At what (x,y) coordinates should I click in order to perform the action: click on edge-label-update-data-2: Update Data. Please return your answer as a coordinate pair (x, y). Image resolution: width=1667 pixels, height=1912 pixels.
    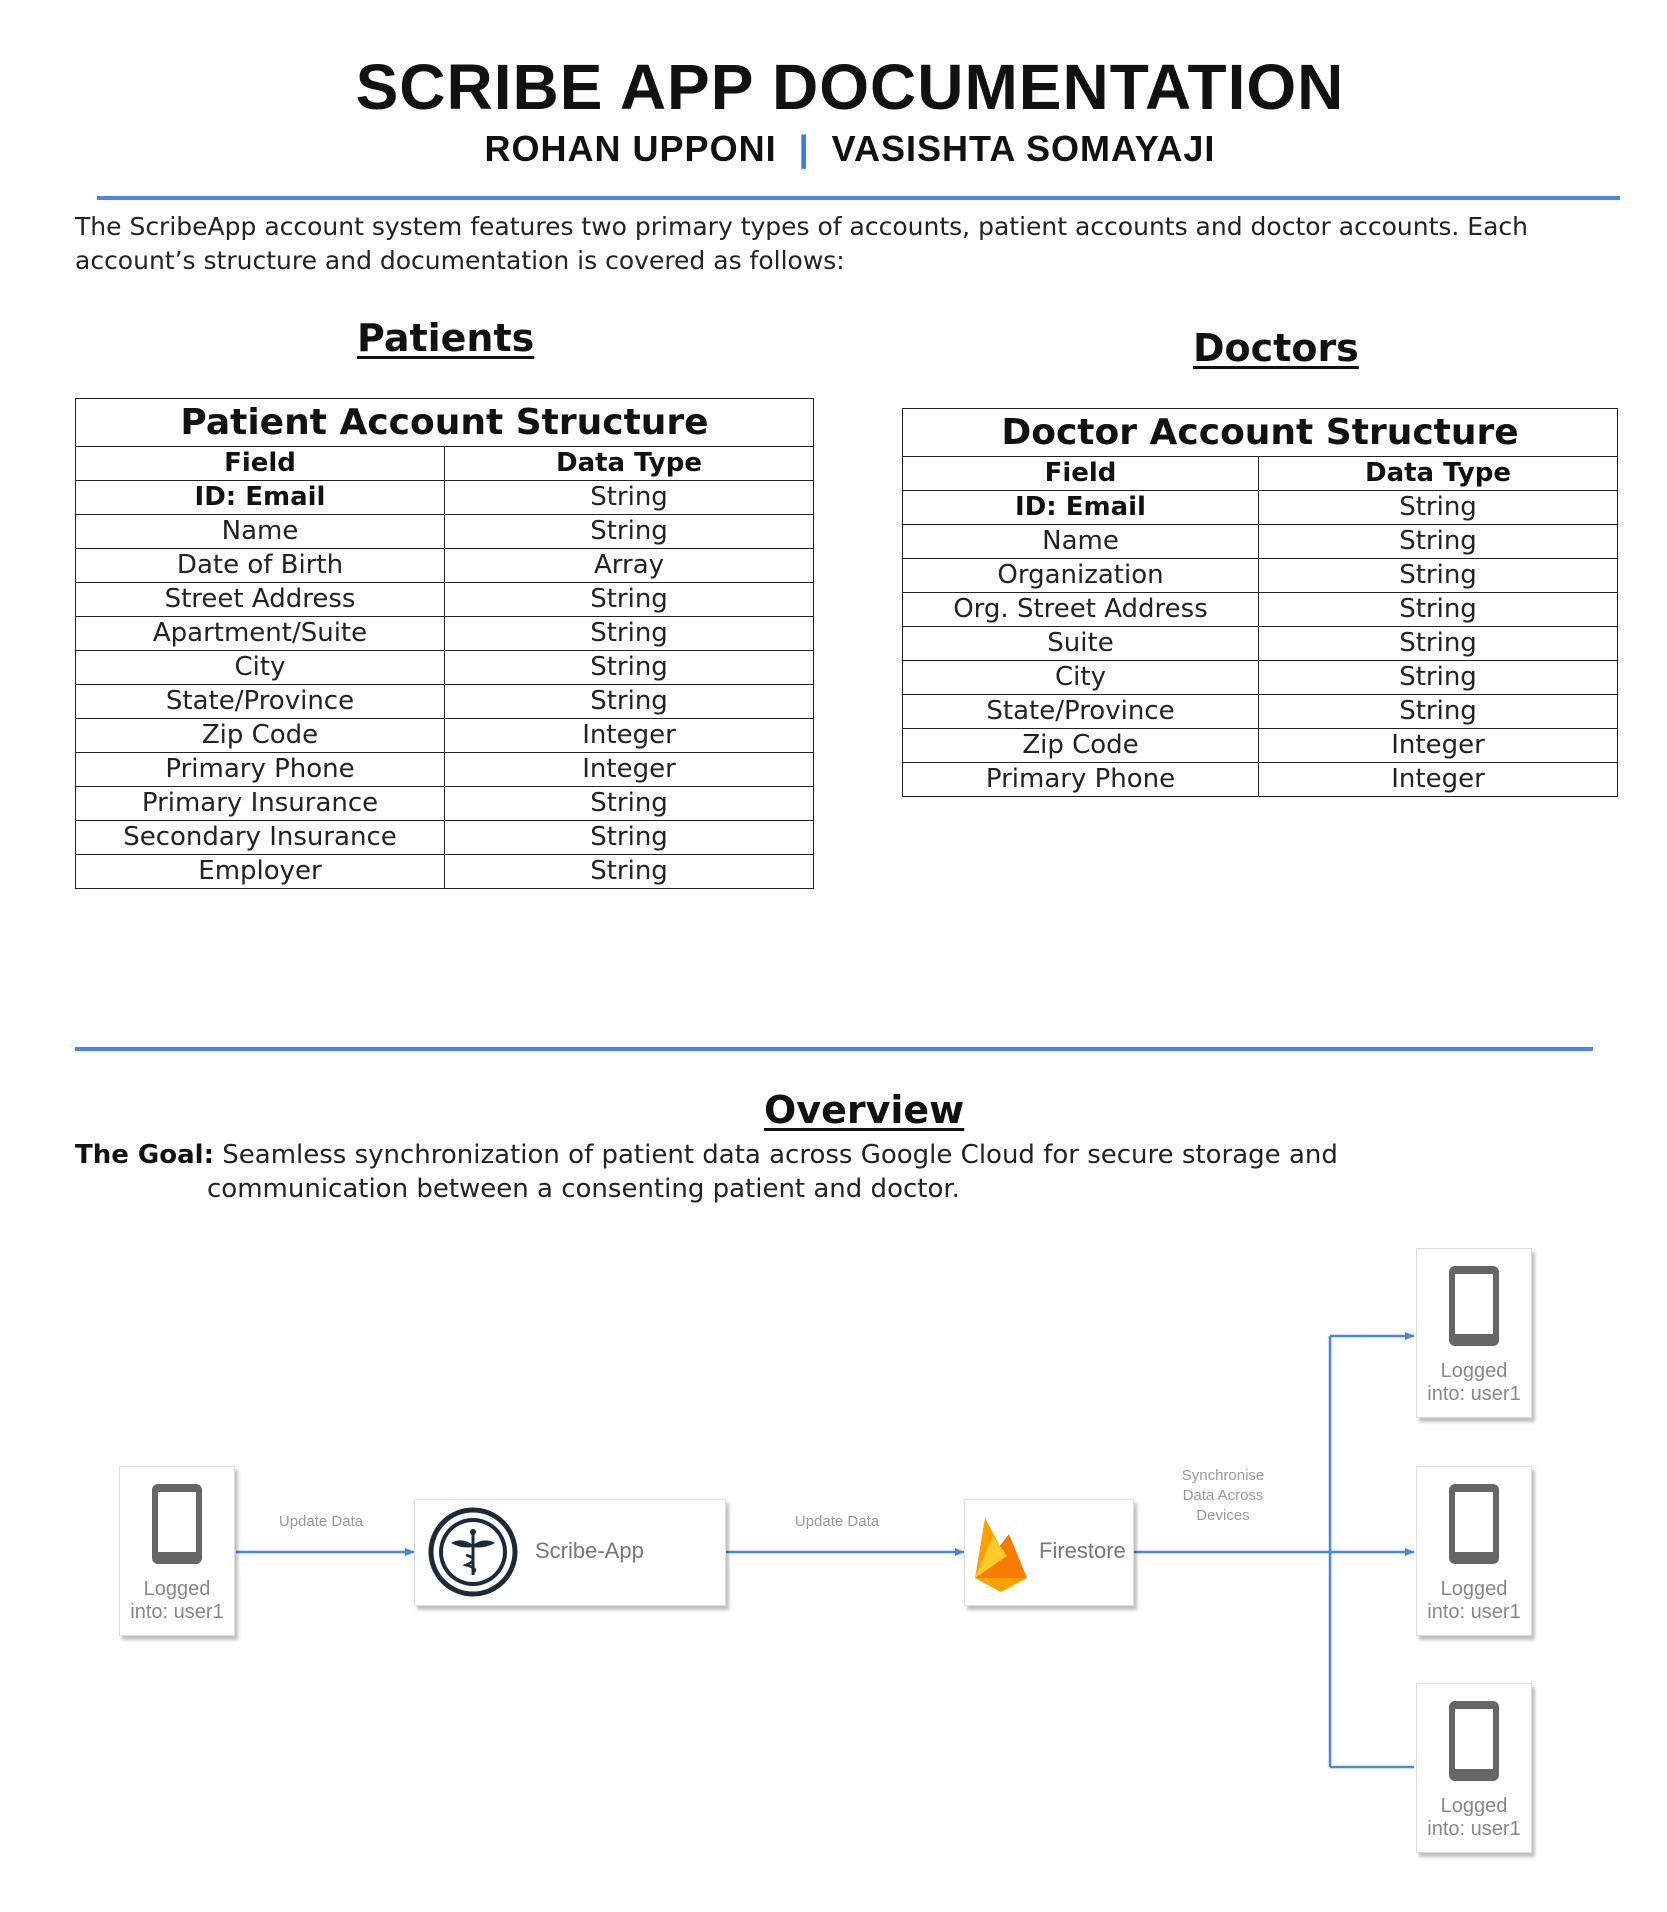
    Looking at the image, I should click on (837, 1521).